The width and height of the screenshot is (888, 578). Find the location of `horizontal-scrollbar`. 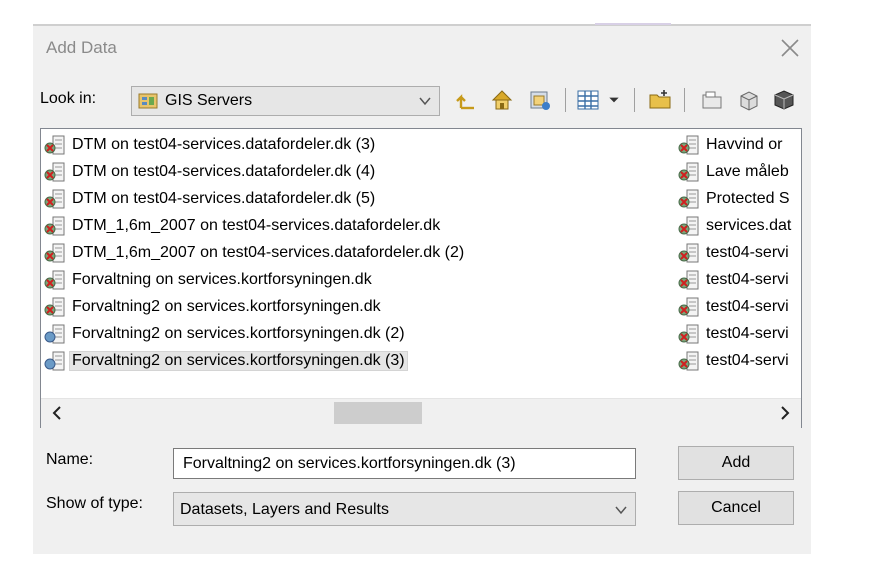

horizontal-scrollbar is located at coordinates (421, 413).